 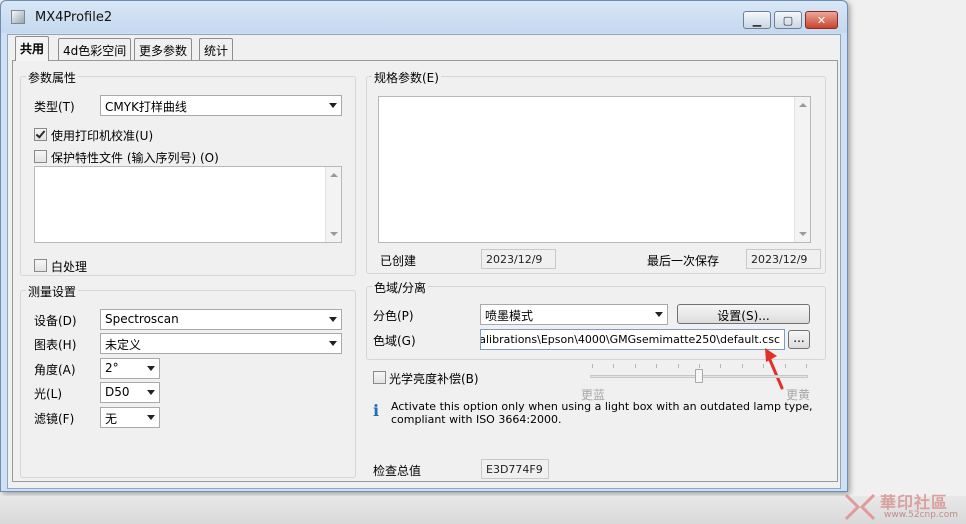 What do you see at coordinates (434, 379) in the screenshot?
I see `optical-brightness-label: 光学亮度补偿(B)` at bounding box center [434, 379].